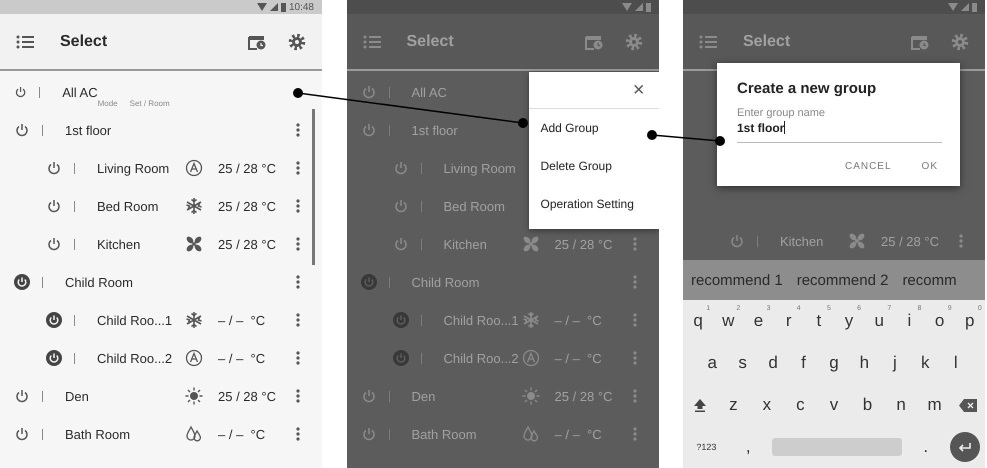  Describe the element at coordinates (531, 320) in the screenshot. I see `snowflake-icon` at that location.